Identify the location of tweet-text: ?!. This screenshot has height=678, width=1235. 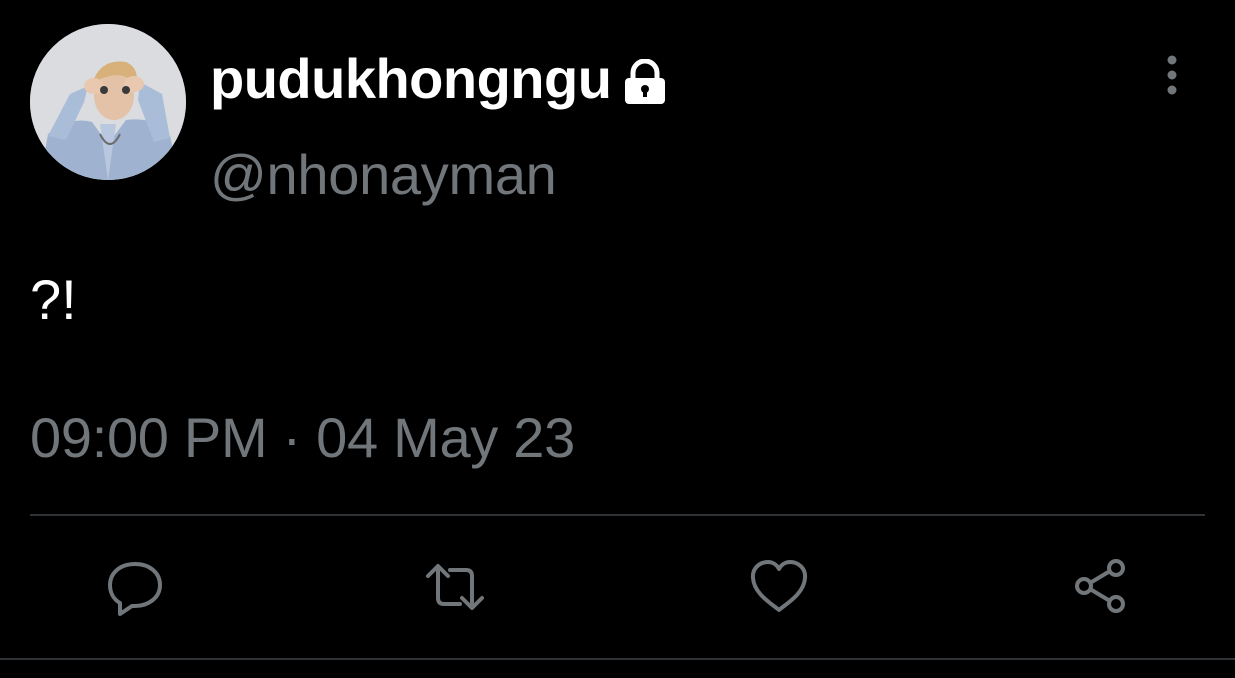
(53, 299).